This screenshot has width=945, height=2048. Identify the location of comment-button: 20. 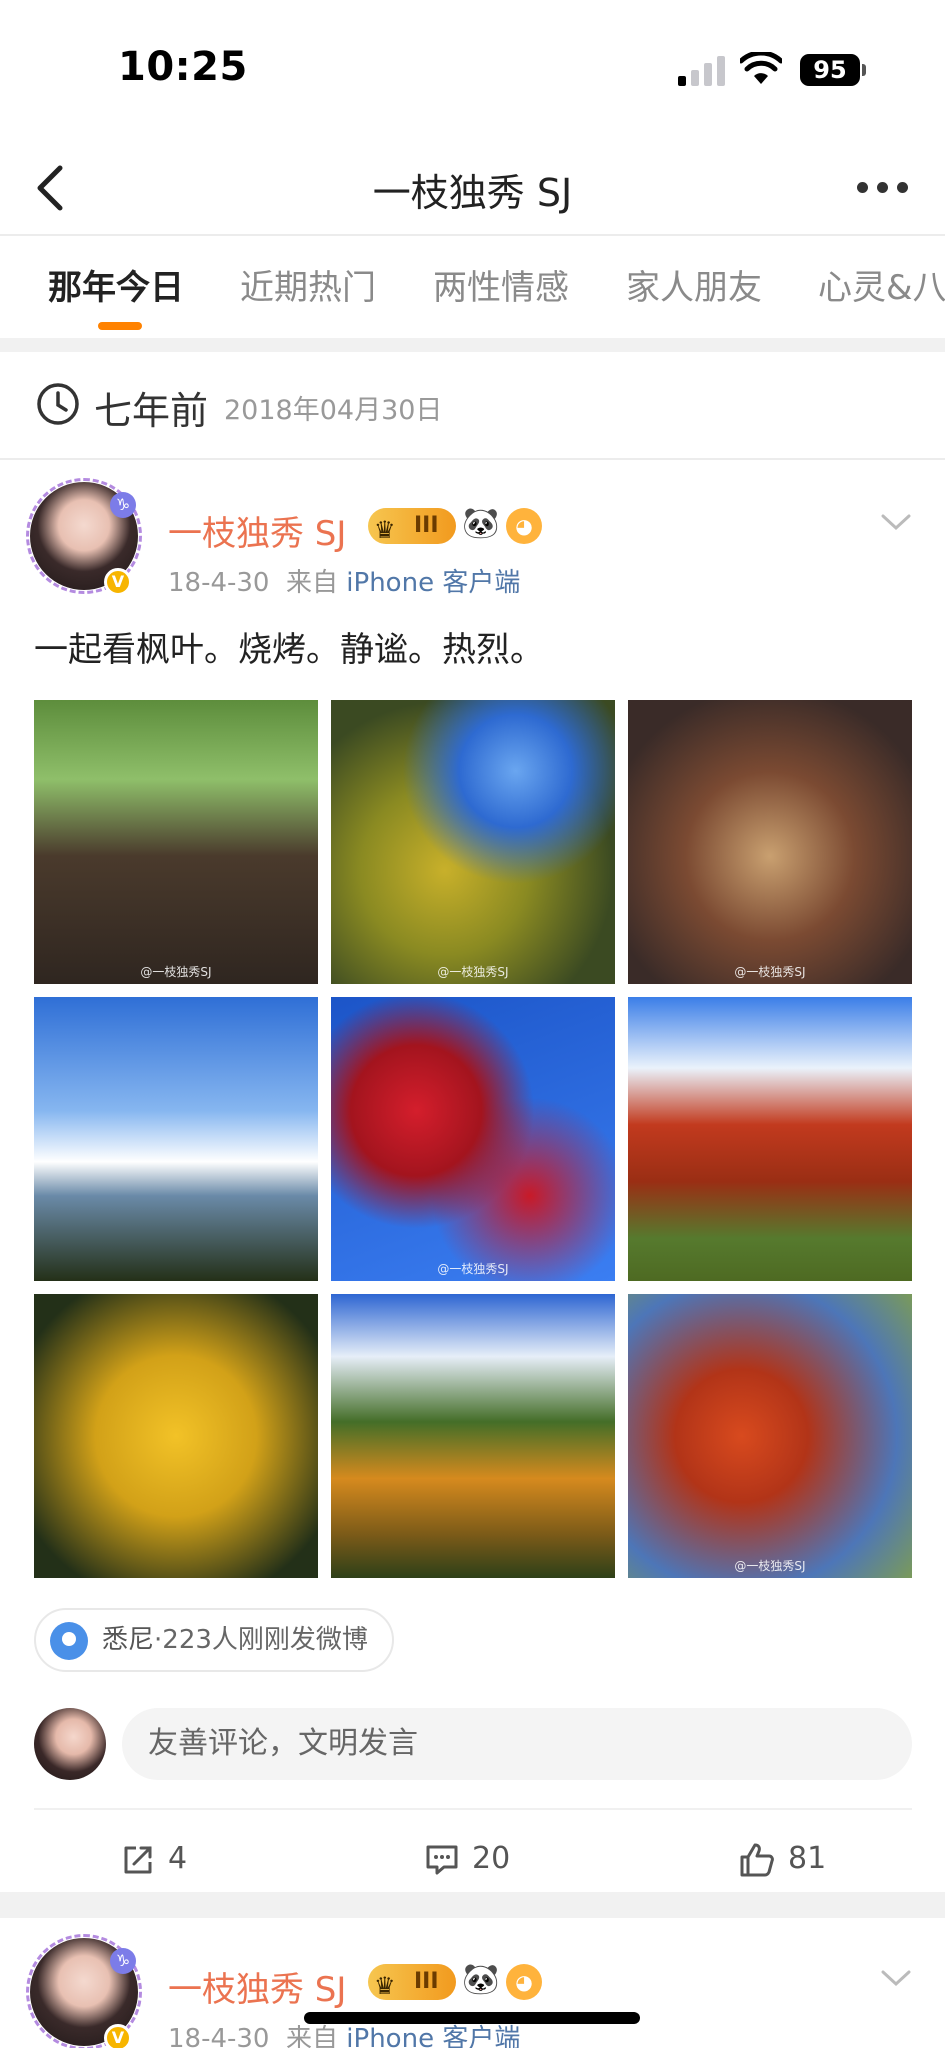
(467, 1859).